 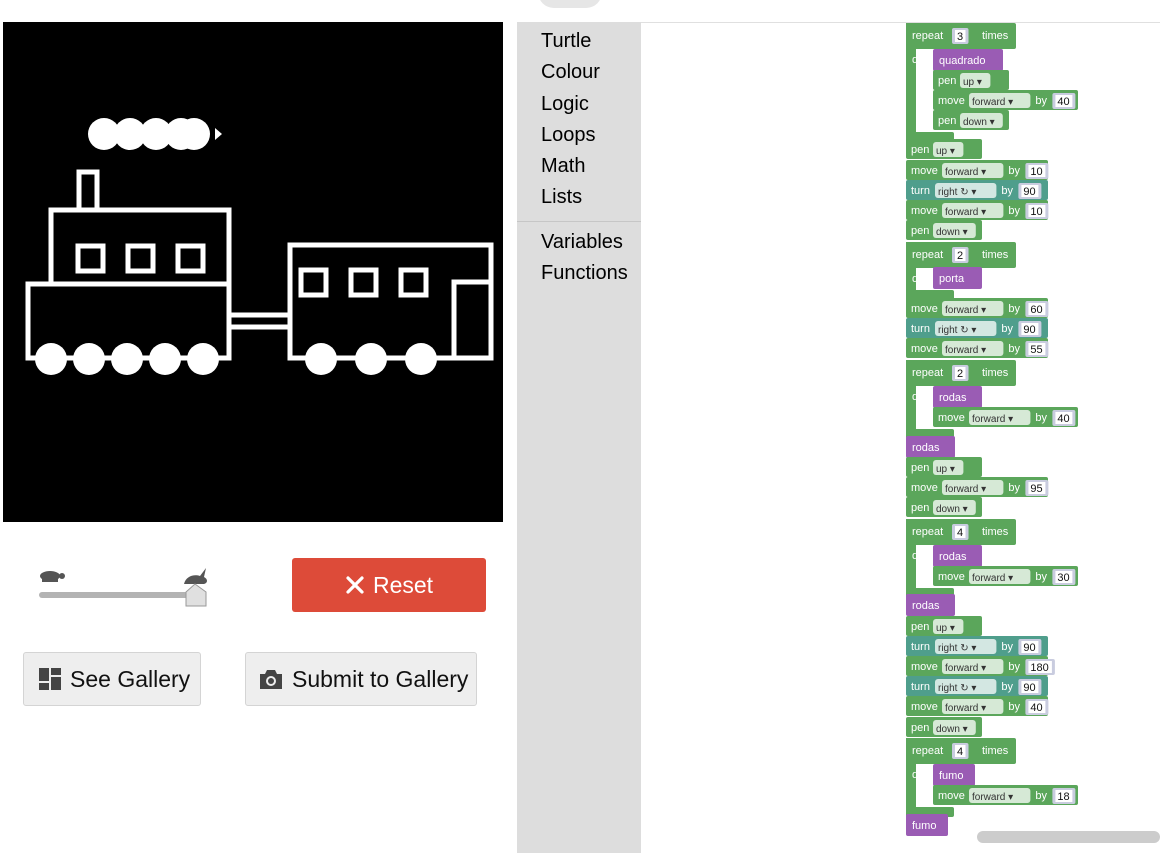 What do you see at coordinates (1068, 837) in the screenshot?
I see `horizontal-scrollbar` at bounding box center [1068, 837].